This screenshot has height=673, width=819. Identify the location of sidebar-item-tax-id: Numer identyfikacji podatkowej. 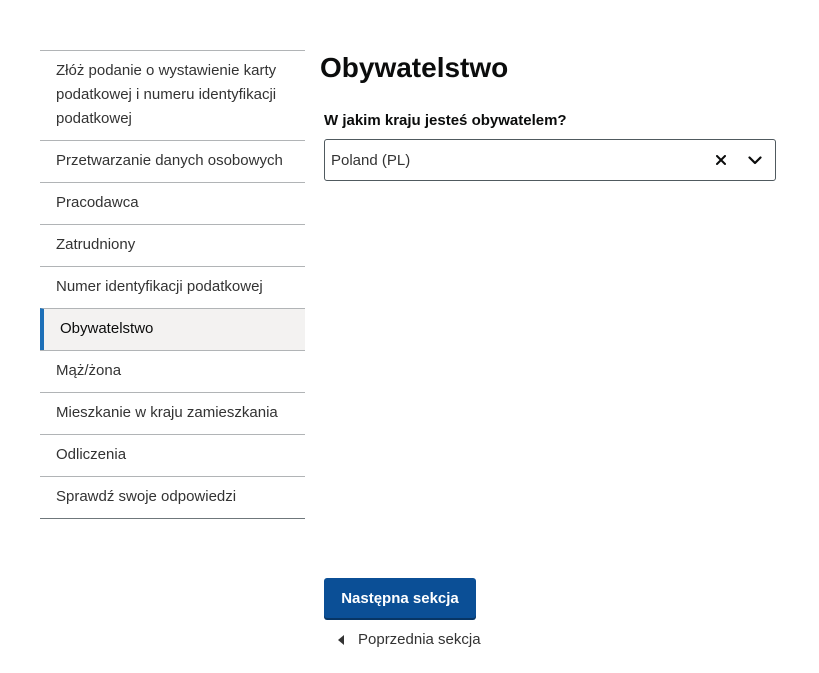
(172, 287).